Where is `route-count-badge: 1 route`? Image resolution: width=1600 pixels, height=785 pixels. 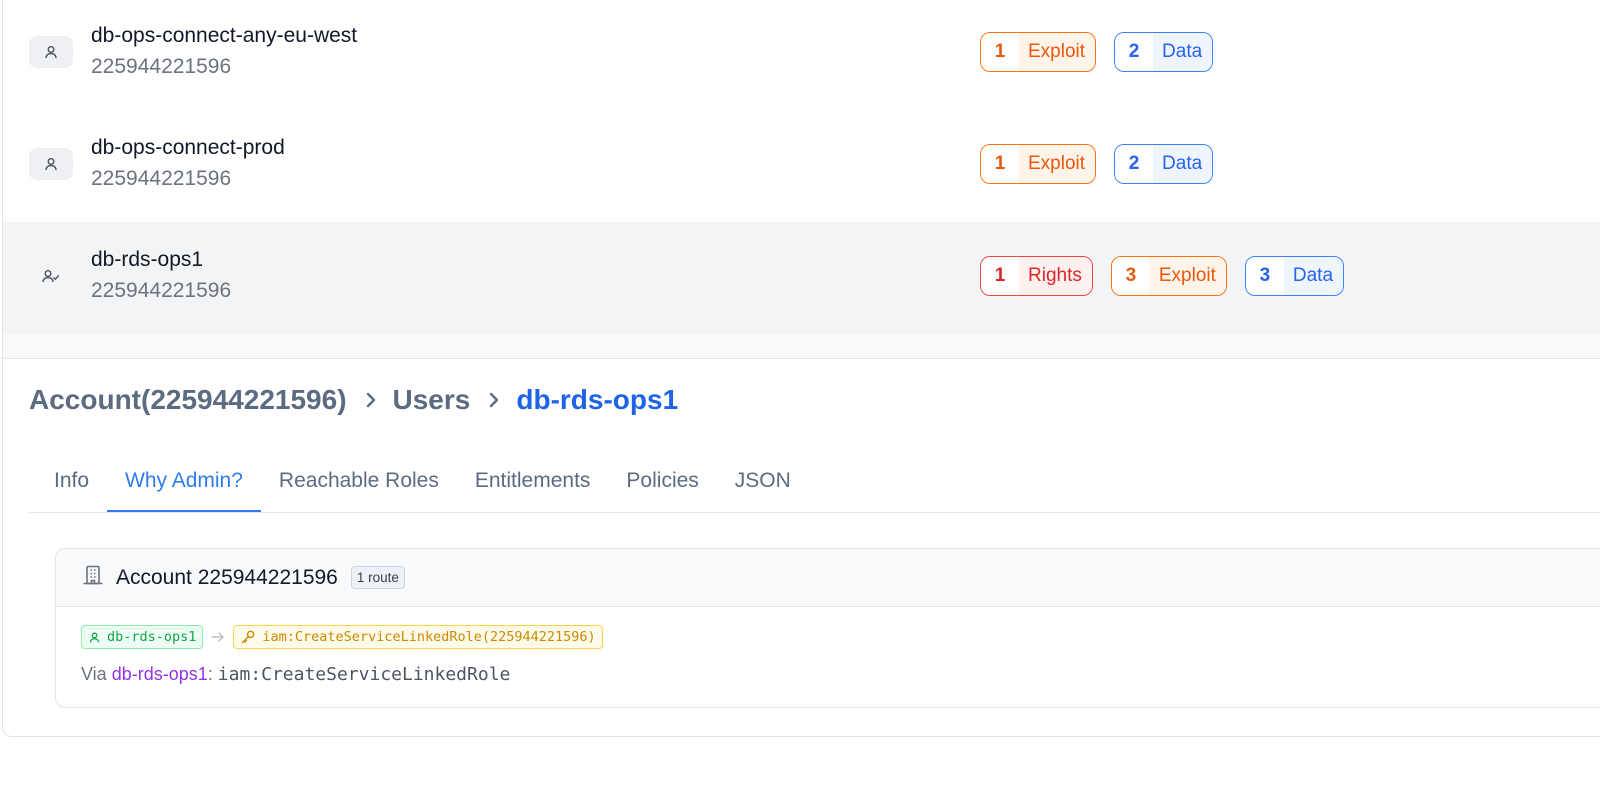 route-count-badge: 1 route is located at coordinates (377, 577).